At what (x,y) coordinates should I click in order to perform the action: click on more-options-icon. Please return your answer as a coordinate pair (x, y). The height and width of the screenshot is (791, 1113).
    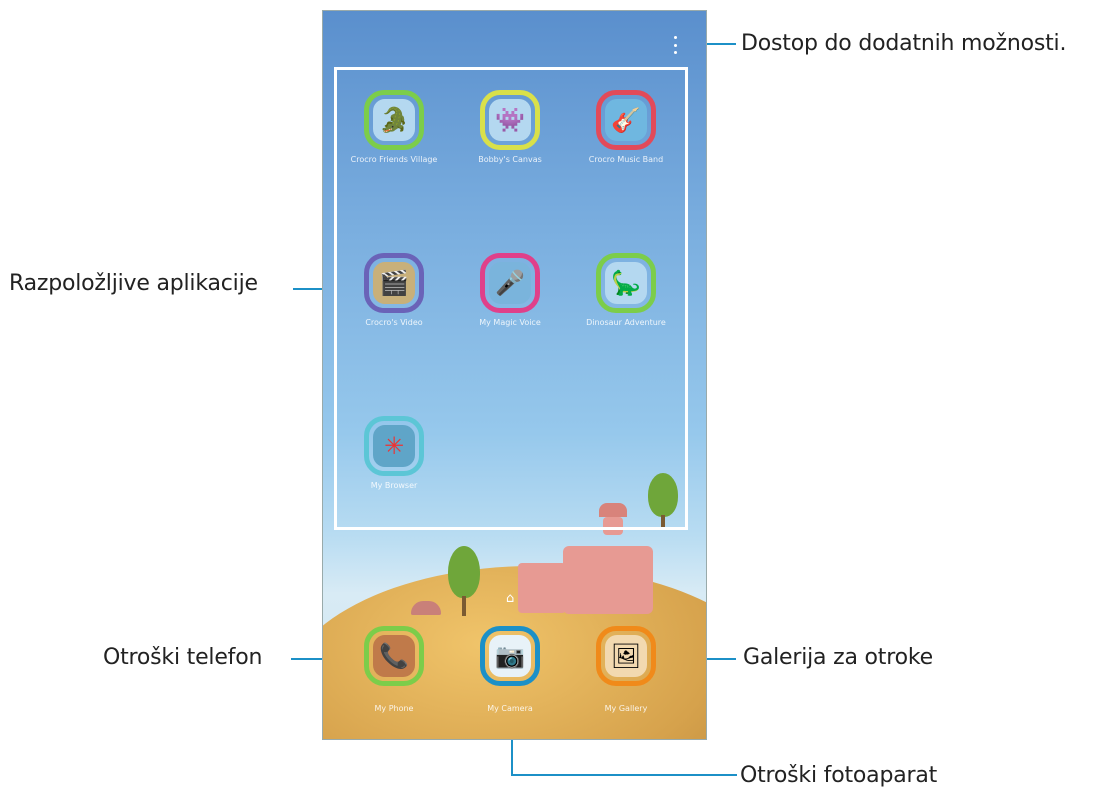
    Looking at the image, I should click on (675, 45).